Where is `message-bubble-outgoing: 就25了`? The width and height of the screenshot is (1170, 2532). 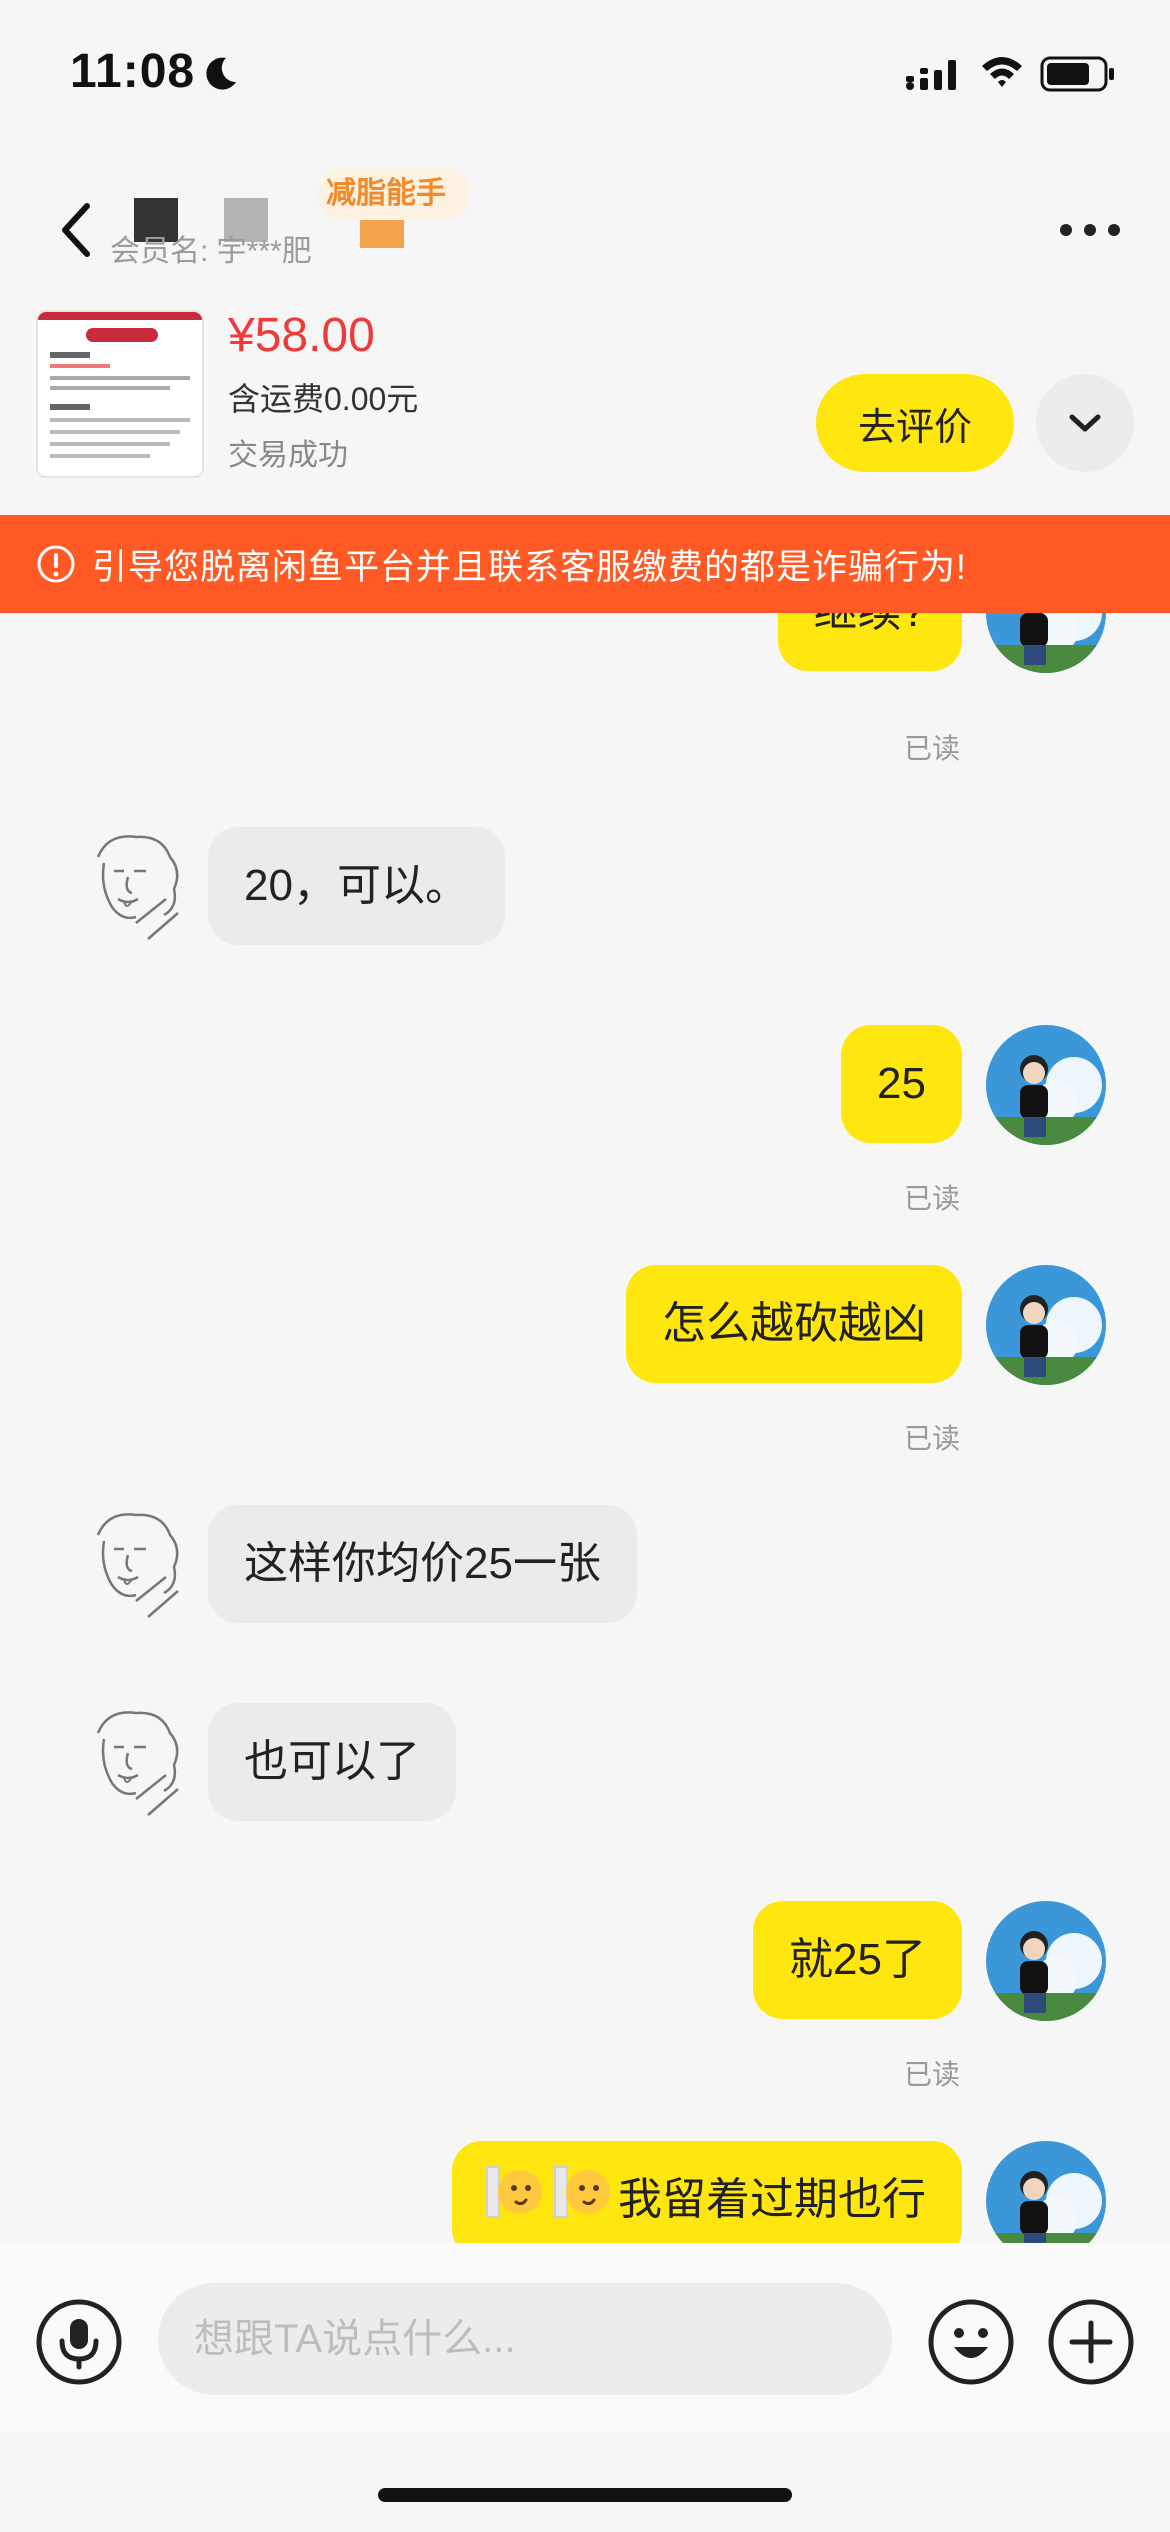
message-bubble-outgoing: 就25了 is located at coordinates (857, 1960).